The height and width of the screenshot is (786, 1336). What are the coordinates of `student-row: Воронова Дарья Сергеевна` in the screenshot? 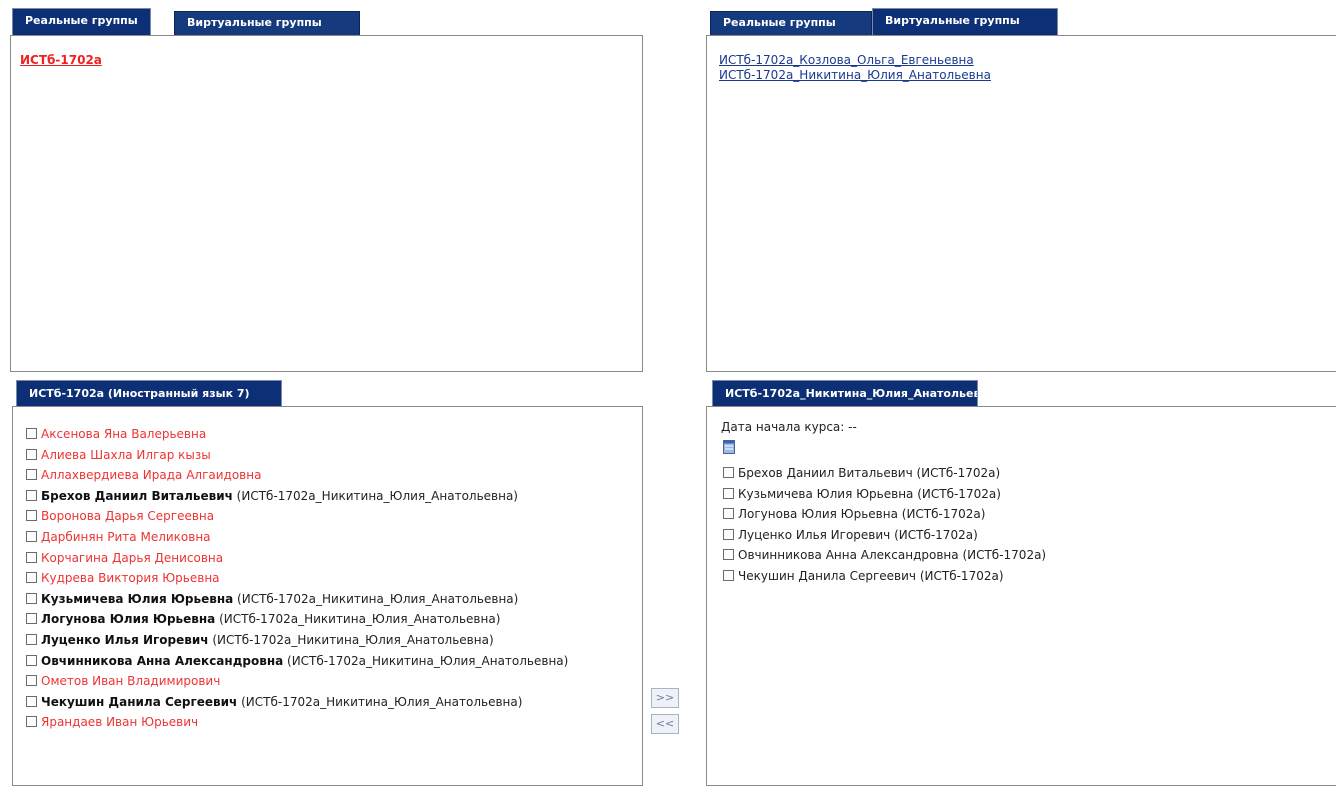 It's located at (120, 516).